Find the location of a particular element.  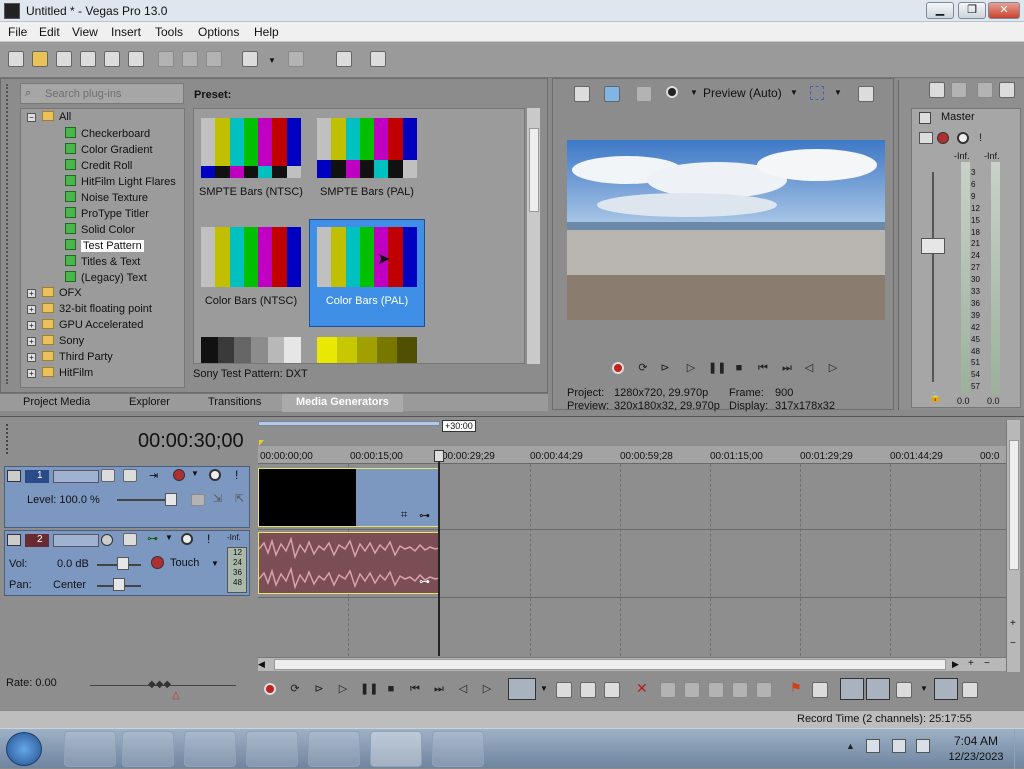

solo-icon: ! is located at coordinates (236, 475).